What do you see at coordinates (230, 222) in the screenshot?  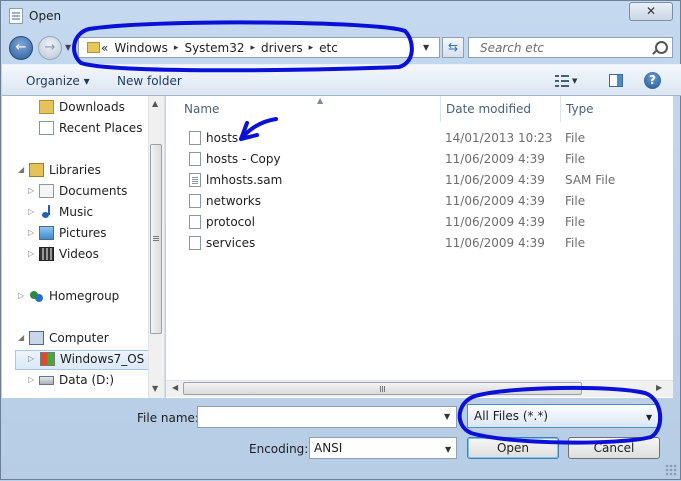 I see `file-name: protocol` at bounding box center [230, 222].